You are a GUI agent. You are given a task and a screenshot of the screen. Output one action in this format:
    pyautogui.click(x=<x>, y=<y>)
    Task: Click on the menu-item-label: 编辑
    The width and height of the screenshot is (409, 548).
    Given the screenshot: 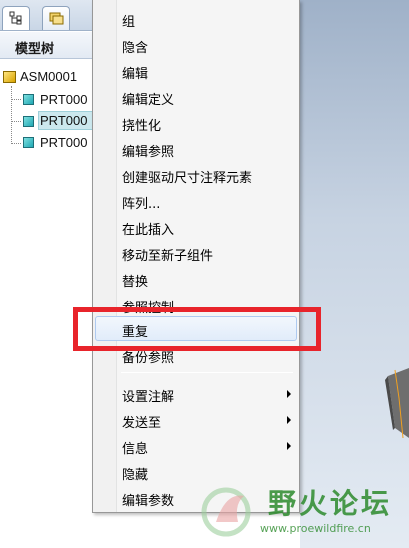 What is the action you would take?
    pyautogui.click(x=135, y=74)
    